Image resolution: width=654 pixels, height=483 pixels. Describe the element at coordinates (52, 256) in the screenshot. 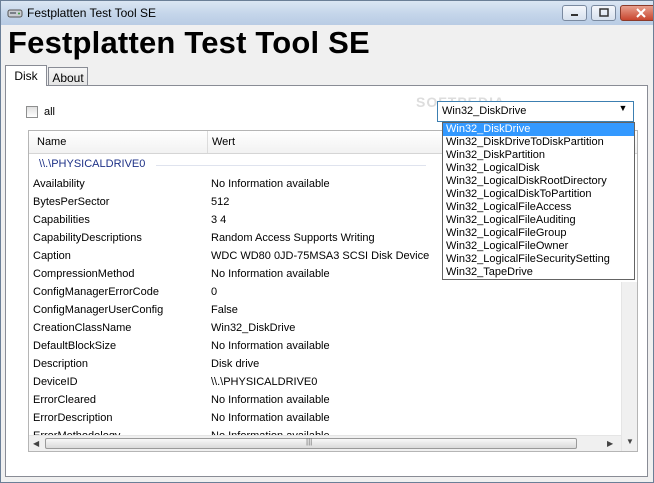

I see `property-name: Caption` at that location.